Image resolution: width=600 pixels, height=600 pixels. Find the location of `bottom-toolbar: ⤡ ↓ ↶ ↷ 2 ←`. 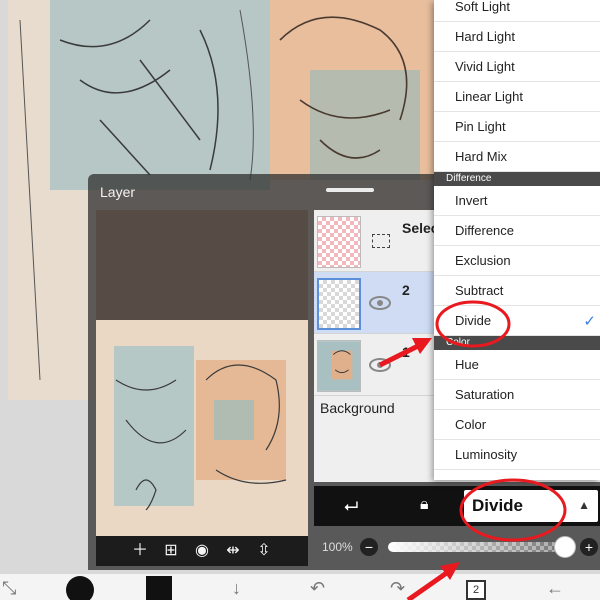

bottom-toolbar: ⤡ ↓ ↶ ↷ 2 ← is located at coordinates (300, 587).